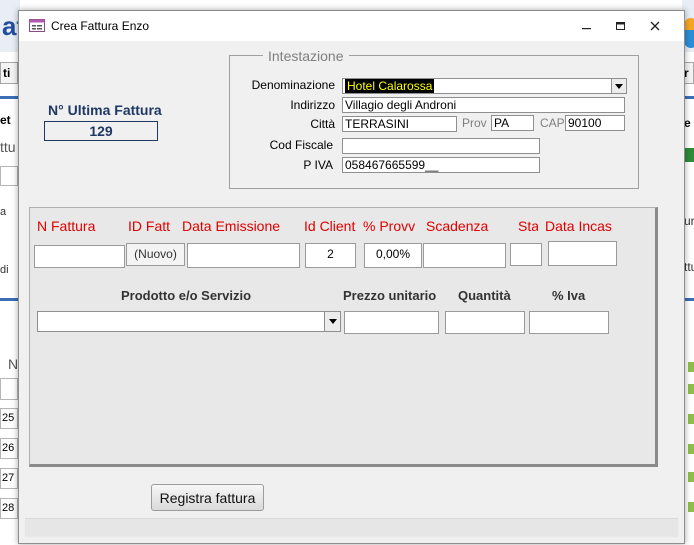 The height and width of the screenshot is (545, 694). Describe the element at coordinates (595, 123) in the screenshot. I see `cap-field: 90100` at that location.